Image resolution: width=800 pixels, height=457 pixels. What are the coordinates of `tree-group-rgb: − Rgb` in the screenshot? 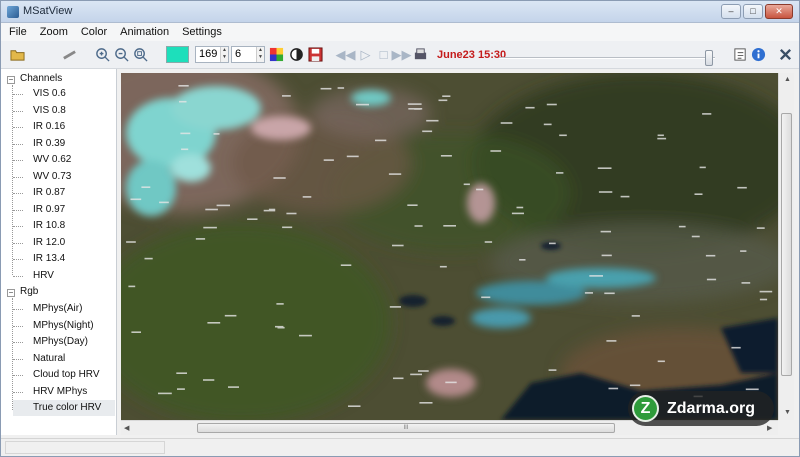 It's located at (22, 291).